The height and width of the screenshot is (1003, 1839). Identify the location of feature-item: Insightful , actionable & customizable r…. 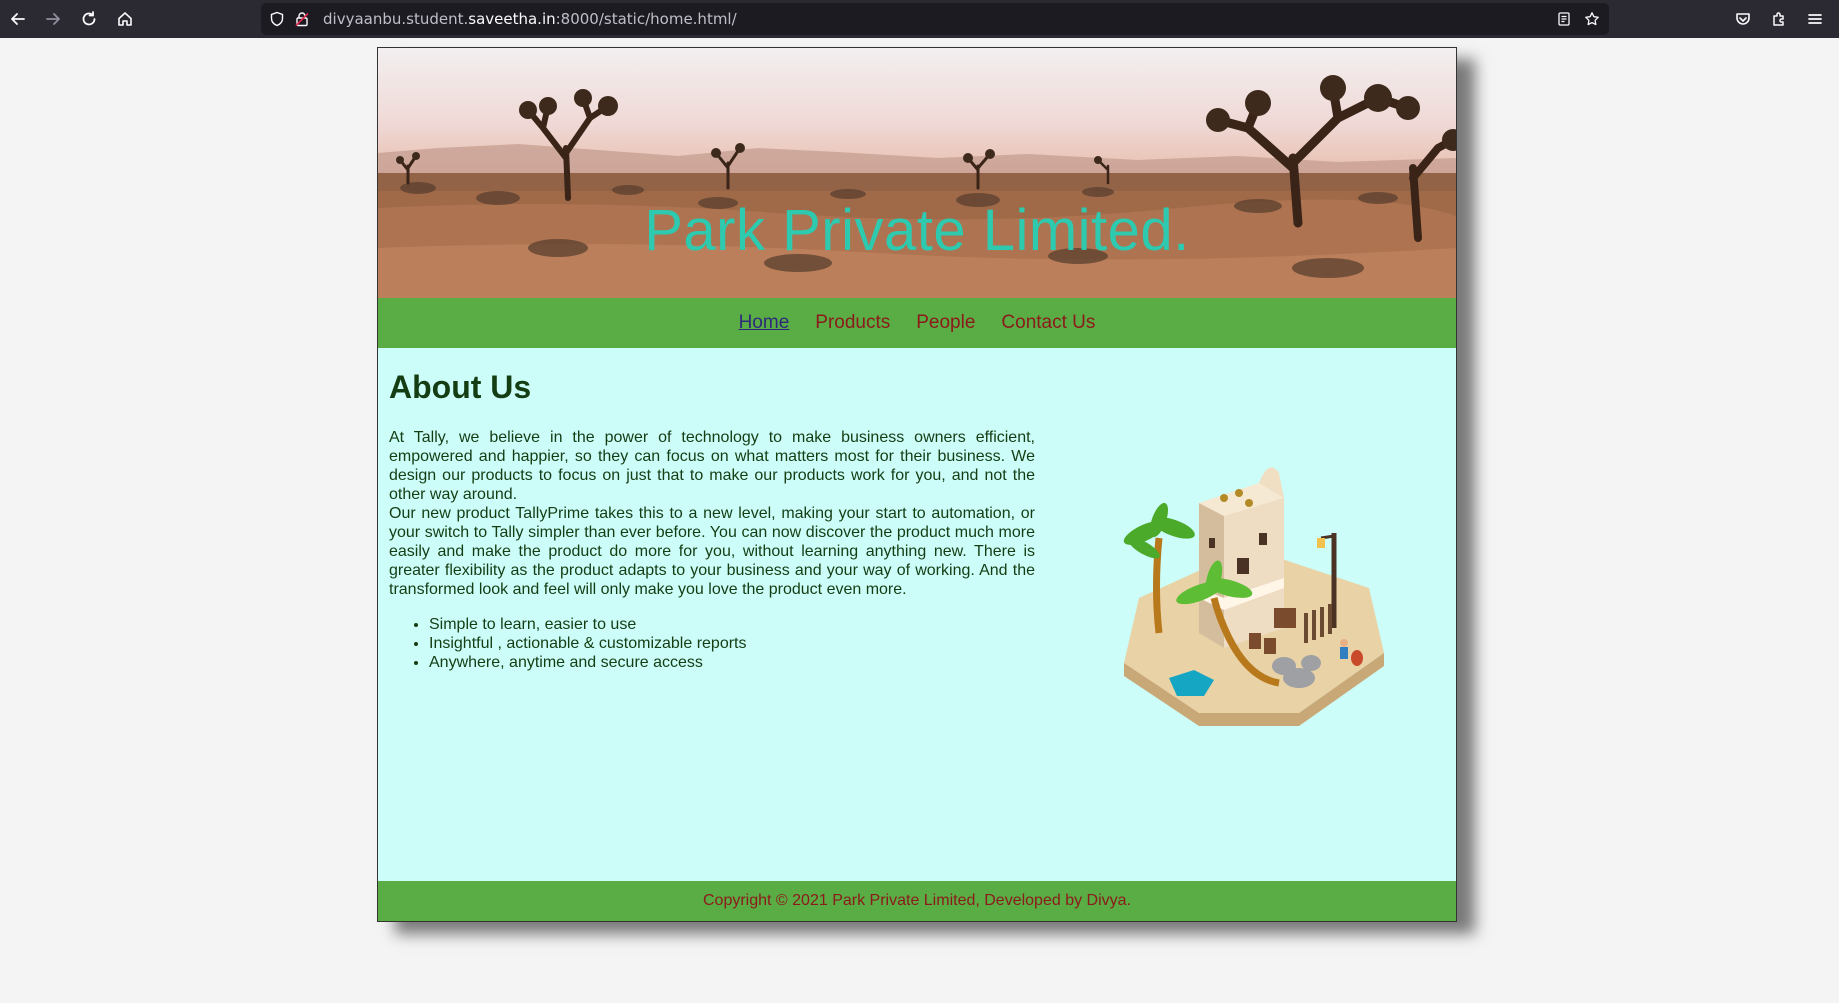
(588, 643).